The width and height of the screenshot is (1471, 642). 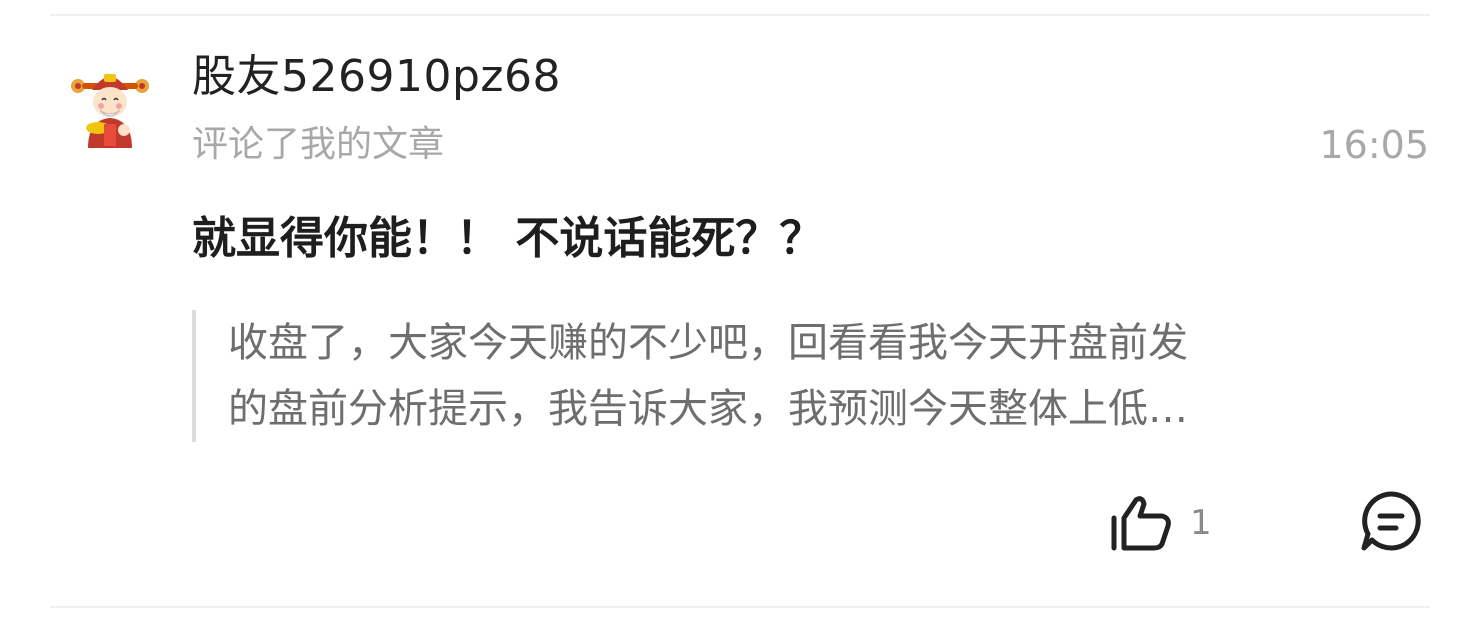 I want to click on quoted-article-line-1: 收盘了，大家今天赚的不少吧，回看看我今天开盘前发, so click(x=708, y=343).